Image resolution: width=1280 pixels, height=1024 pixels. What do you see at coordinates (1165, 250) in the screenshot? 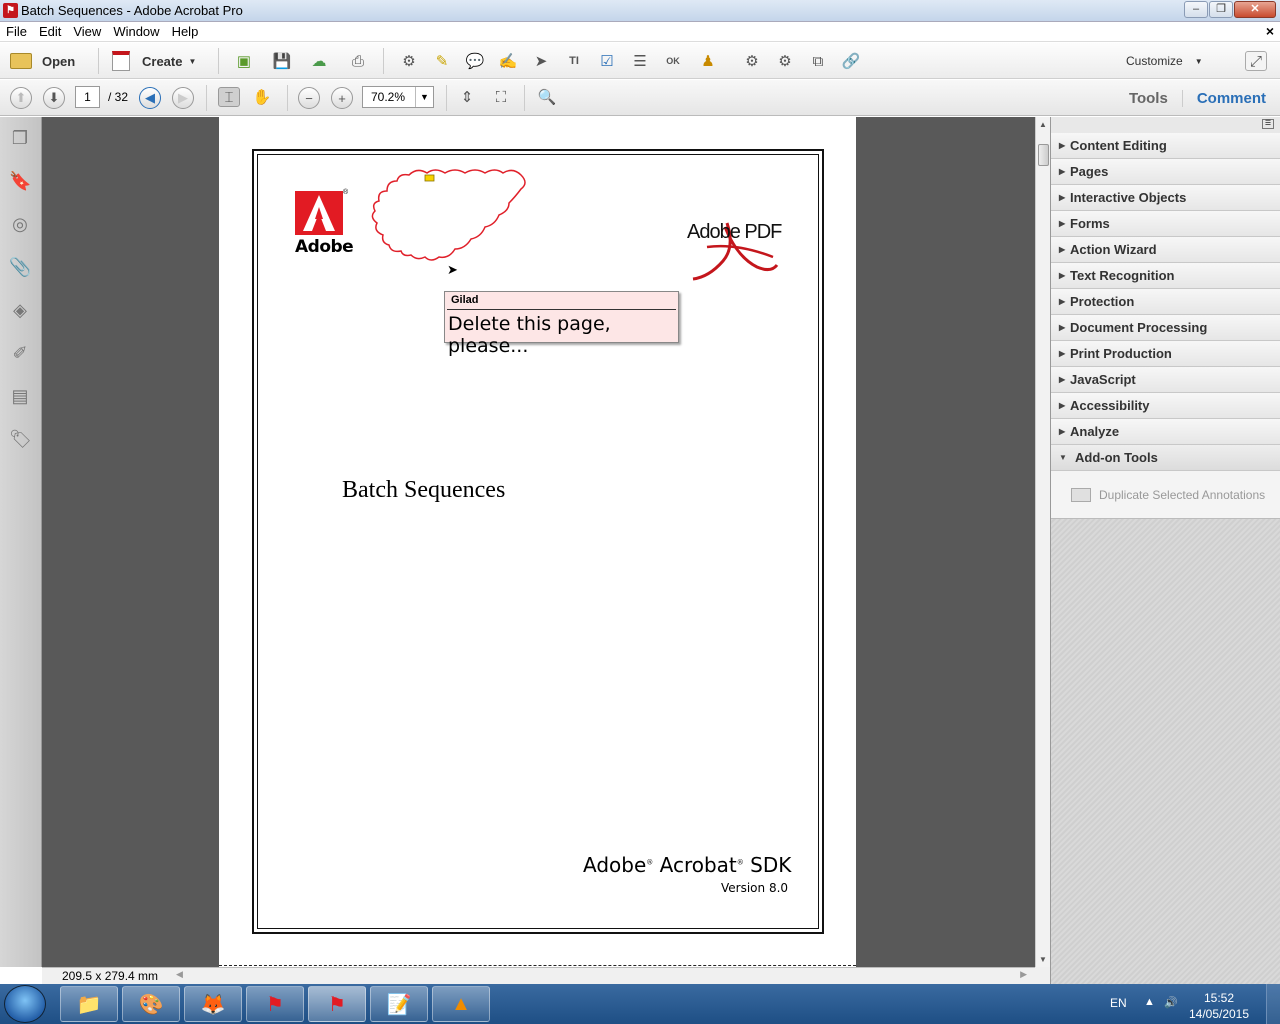
I see `panel-item-action-wizard: ▶ Action Wizard` at bounding box center [1165, 250].